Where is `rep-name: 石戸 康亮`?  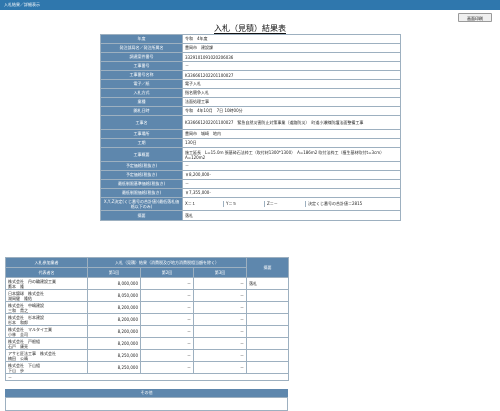
rep-name: 石戸 康亮 is located at coordinates (18, 346).